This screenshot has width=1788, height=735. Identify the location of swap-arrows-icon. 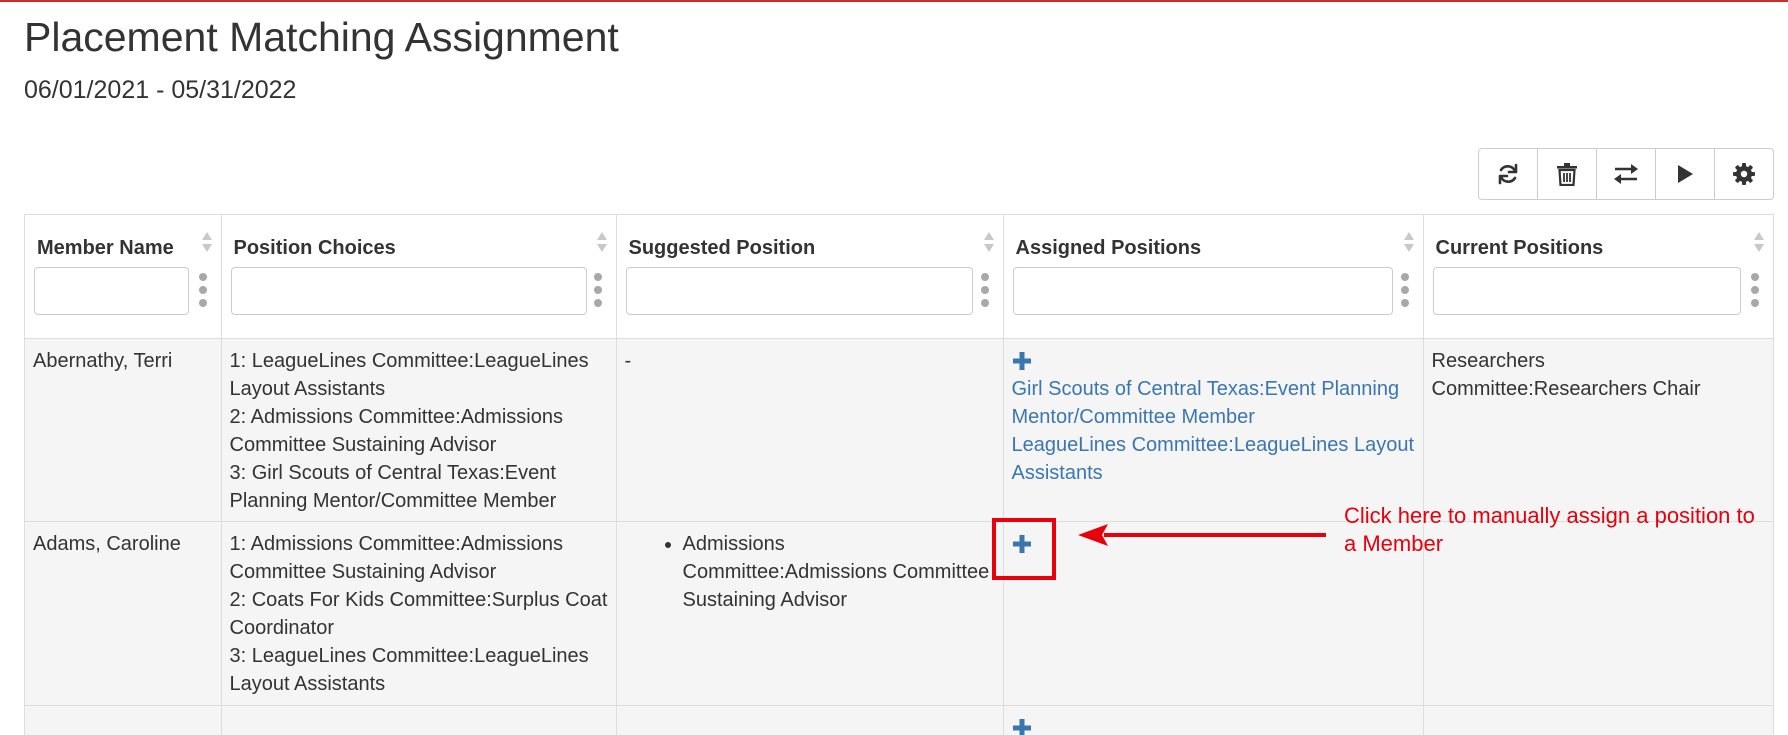
(1626, 174).